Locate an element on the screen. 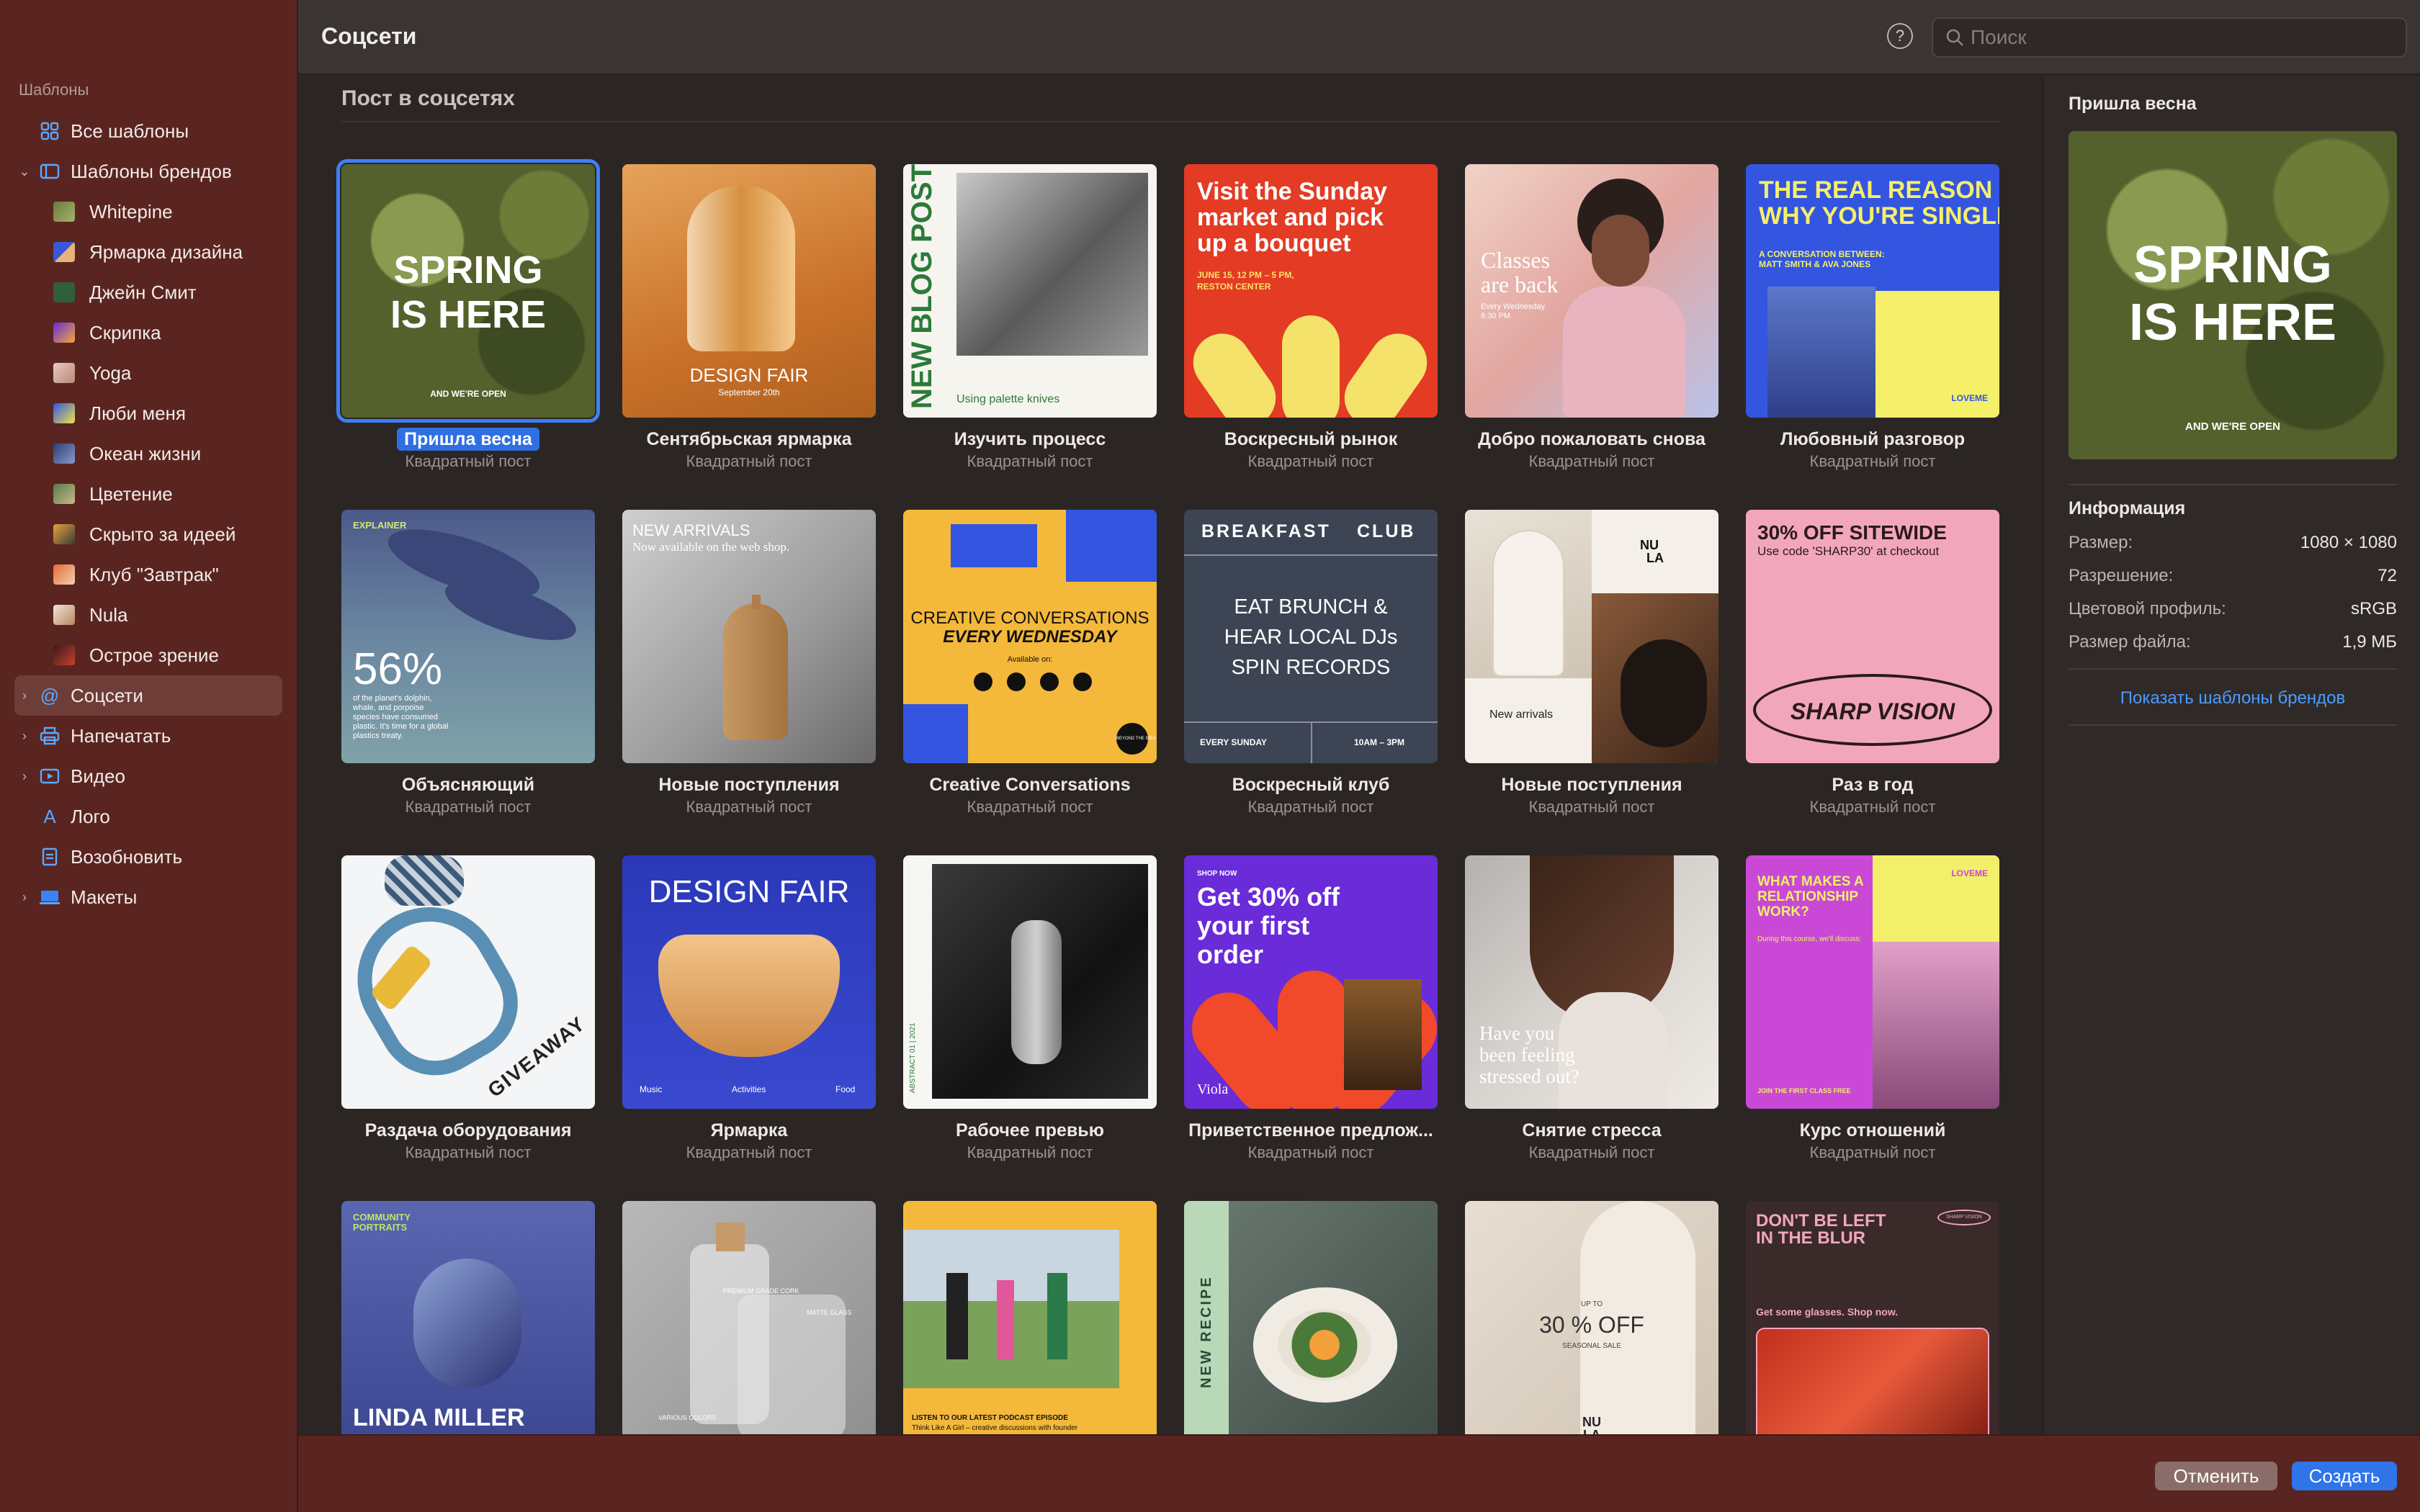 The image size is (2420, 1512). template-thumbnail: Classes are back Every Wednesday 6:30 PM is located at coordinates (1591, 291).